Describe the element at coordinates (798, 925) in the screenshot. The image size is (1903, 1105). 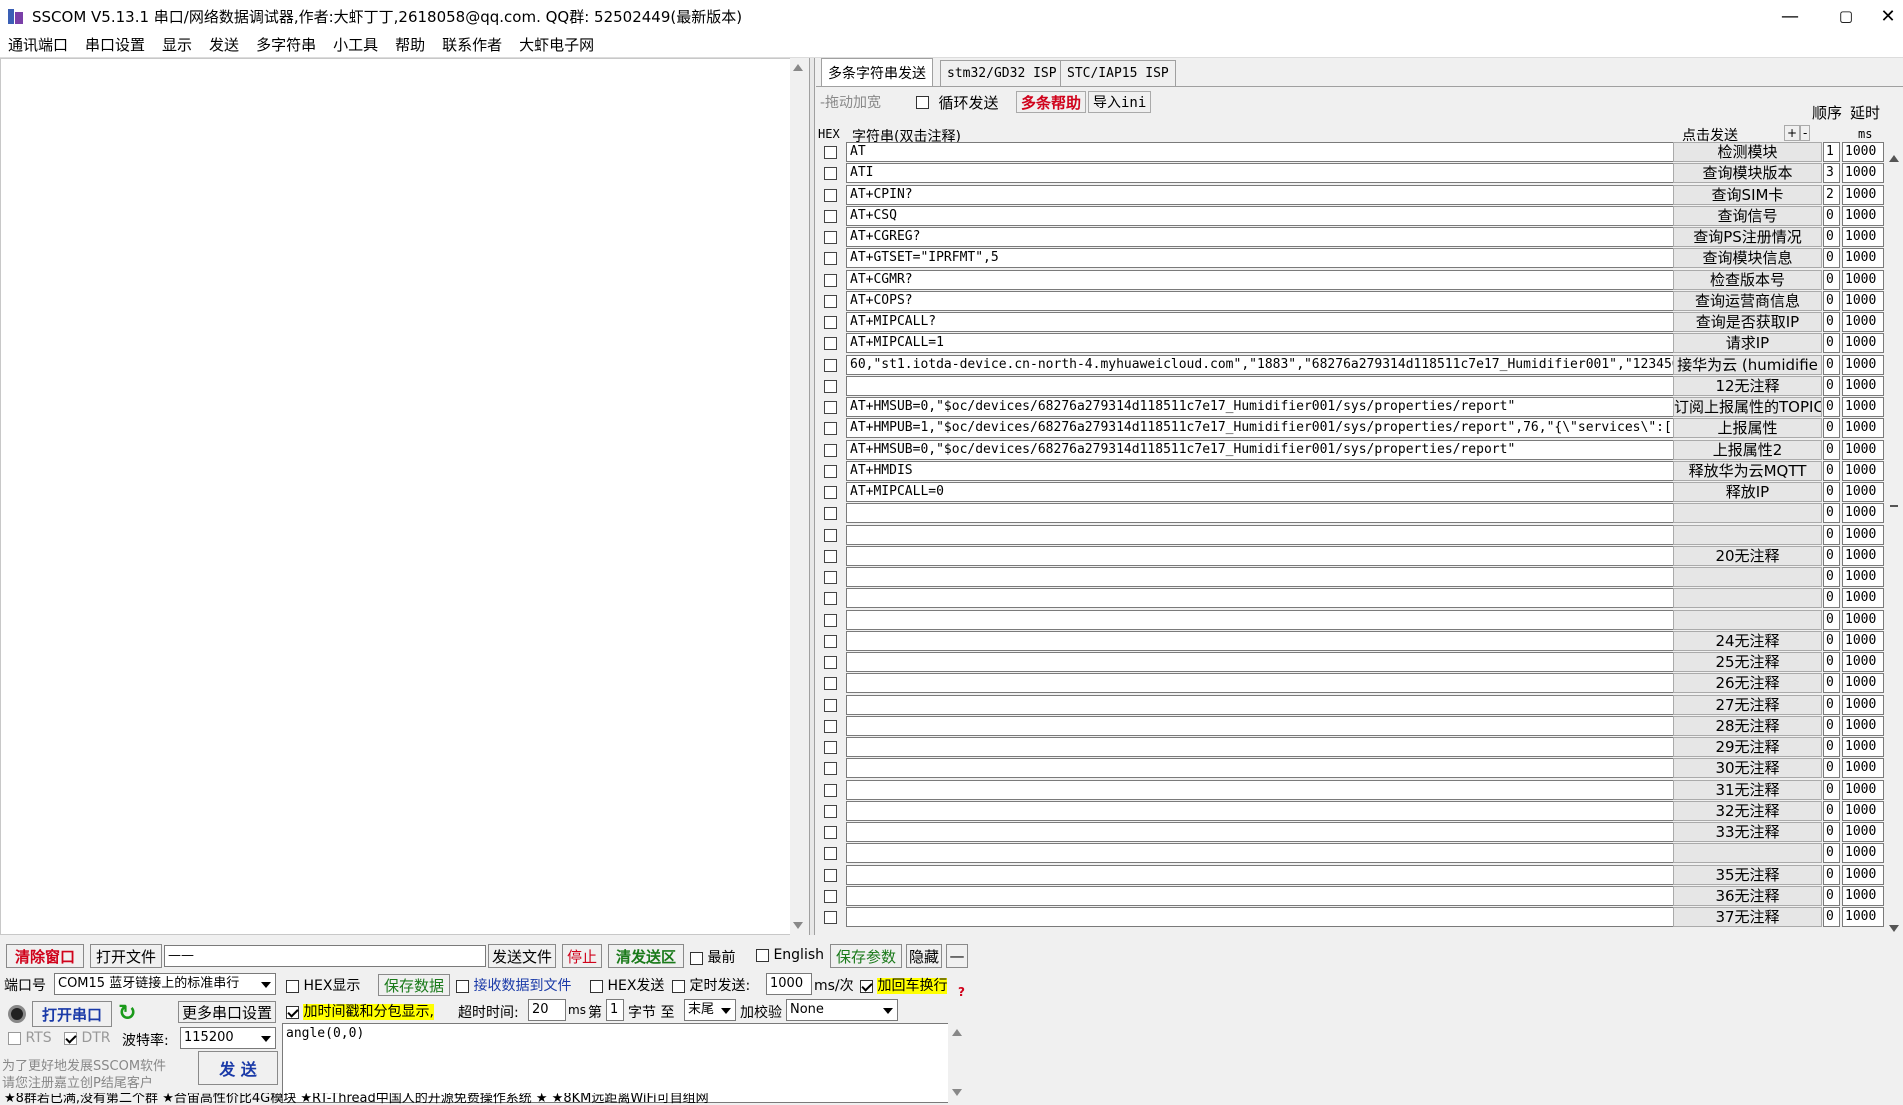
I see `scroll-down-icon` at that location.